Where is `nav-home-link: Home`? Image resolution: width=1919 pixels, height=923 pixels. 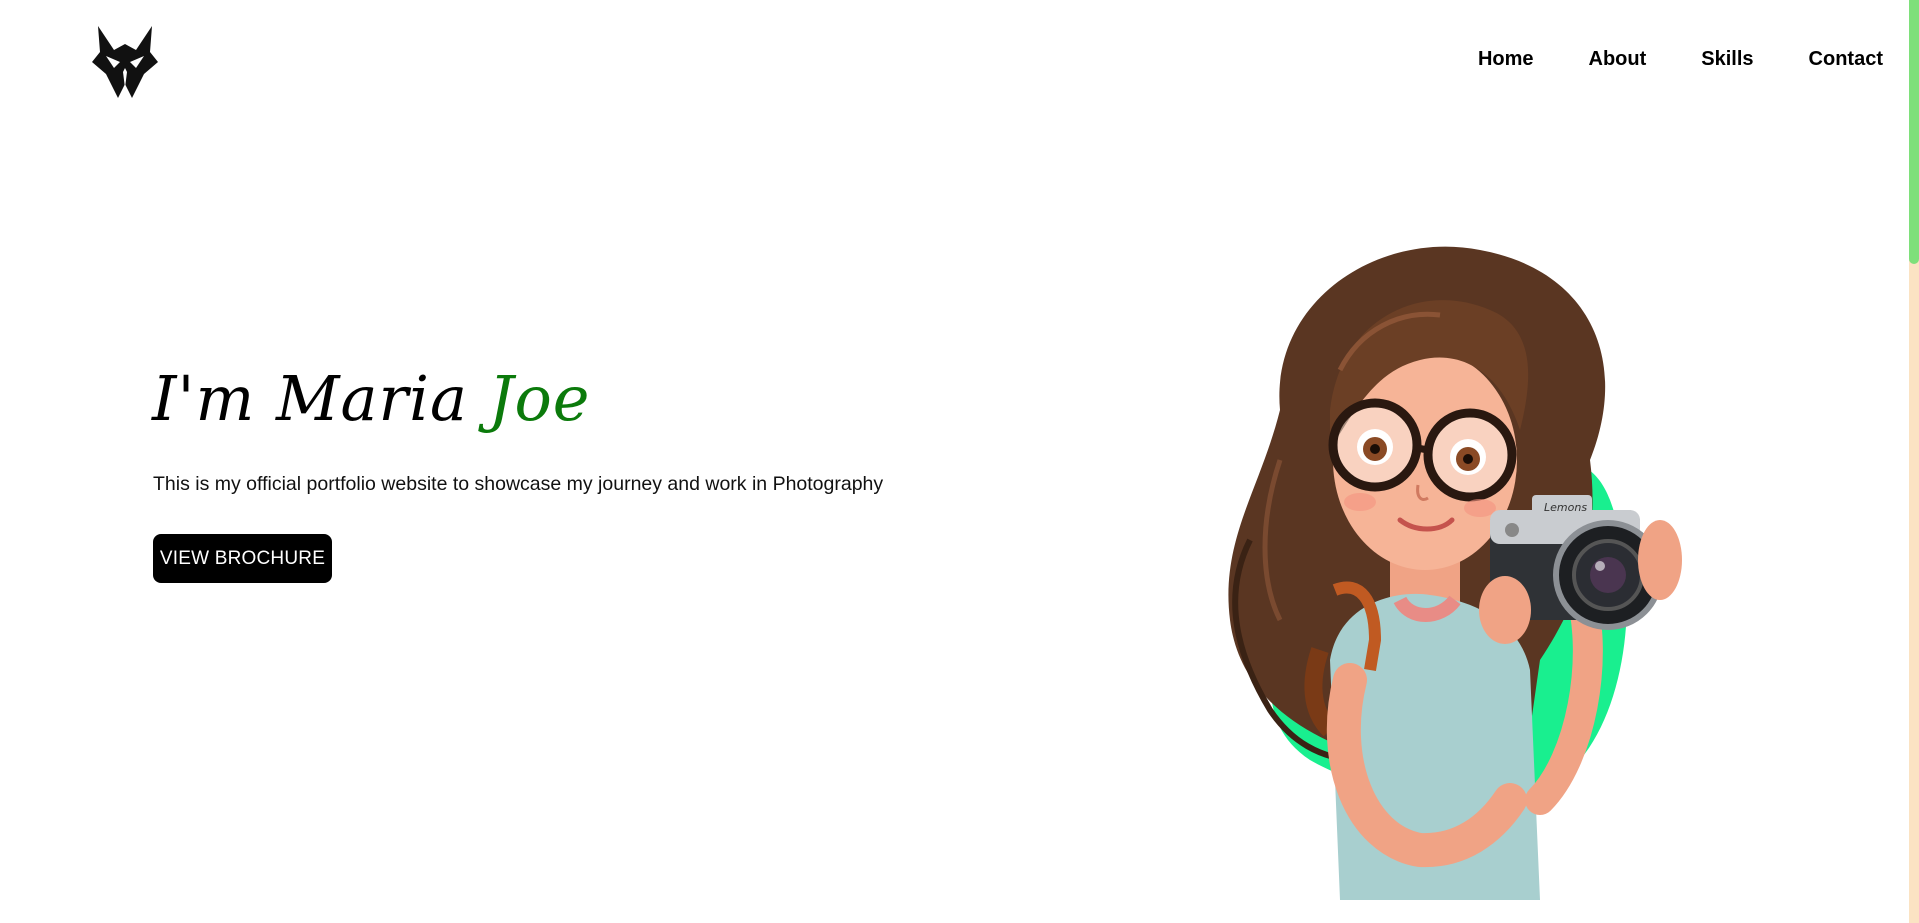 nav-home-link: Home is located at coordinates (1506, 59).